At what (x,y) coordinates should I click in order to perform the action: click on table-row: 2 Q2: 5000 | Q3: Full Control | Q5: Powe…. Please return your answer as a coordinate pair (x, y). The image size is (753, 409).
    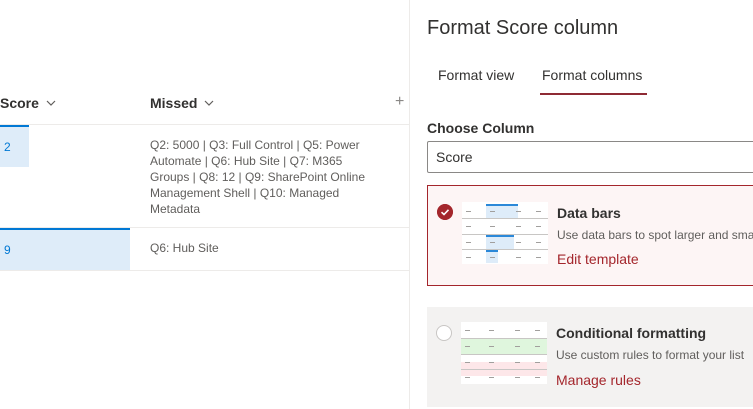
    Looking at the image, I should click on (204, 176).